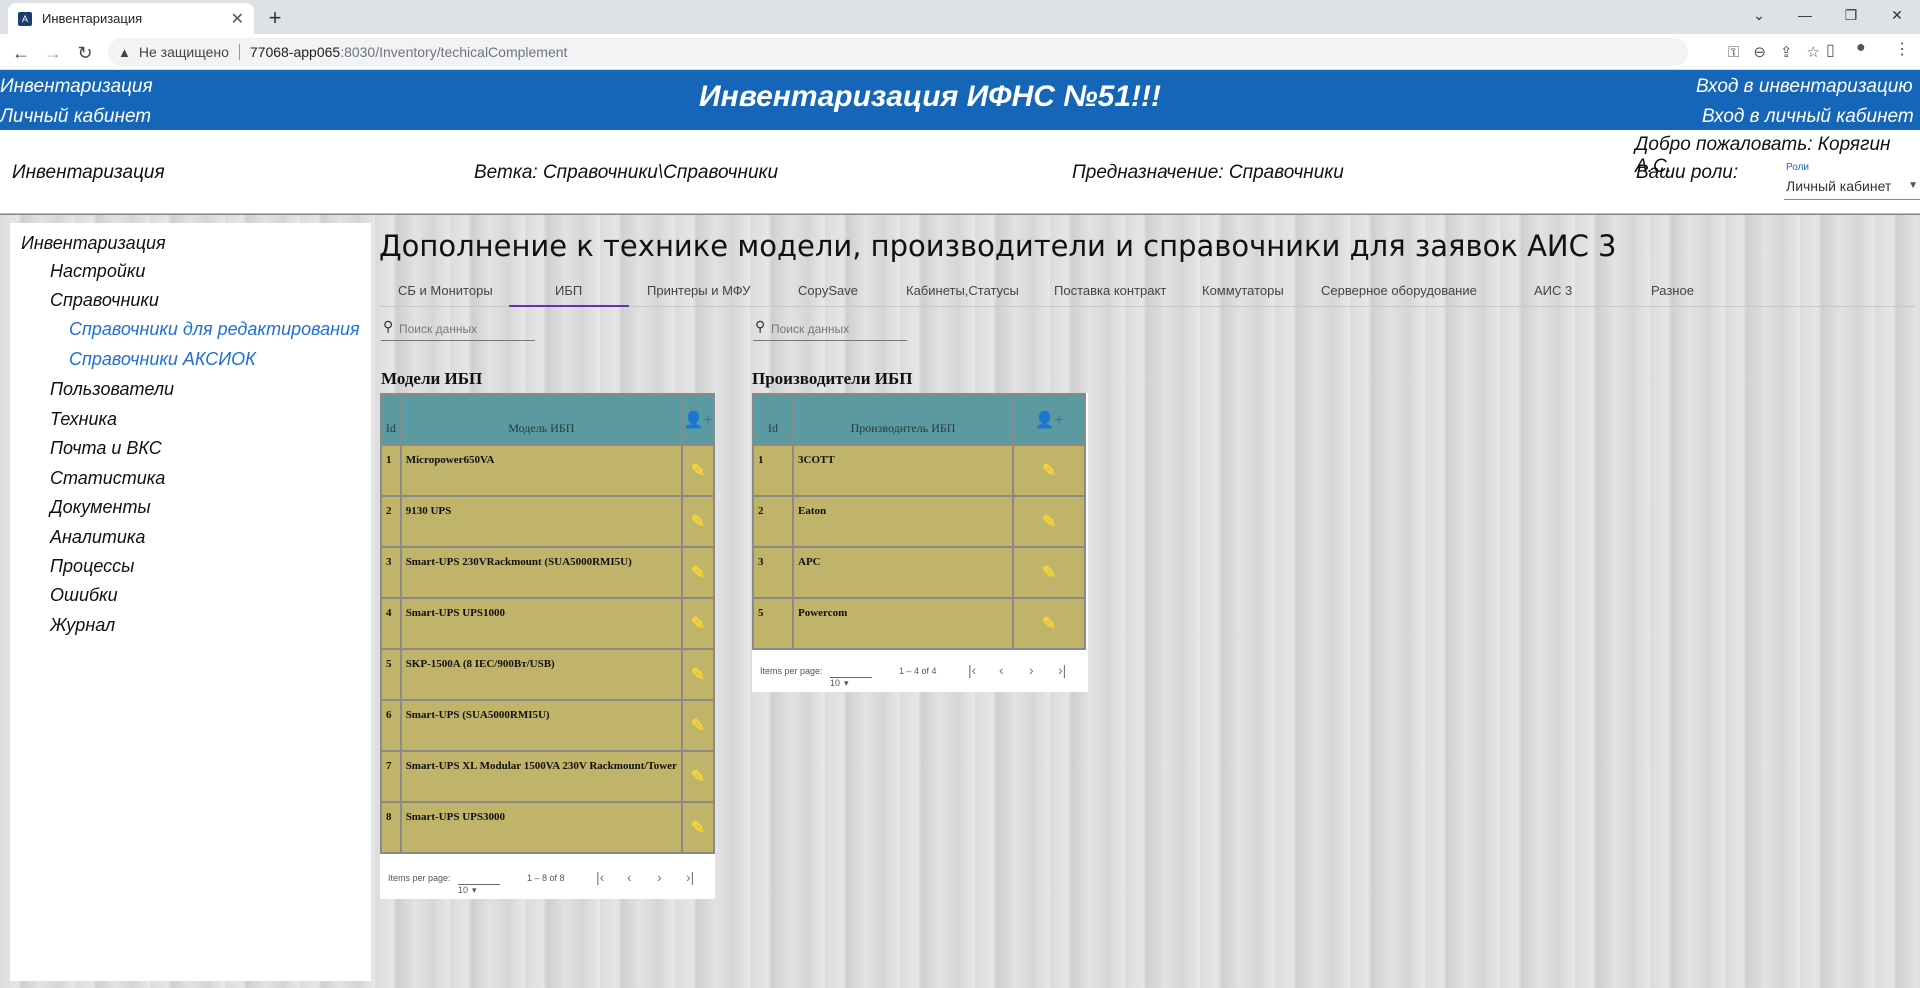  I want to click on table-row: 1 3COTT ✎, so click(919, 470).